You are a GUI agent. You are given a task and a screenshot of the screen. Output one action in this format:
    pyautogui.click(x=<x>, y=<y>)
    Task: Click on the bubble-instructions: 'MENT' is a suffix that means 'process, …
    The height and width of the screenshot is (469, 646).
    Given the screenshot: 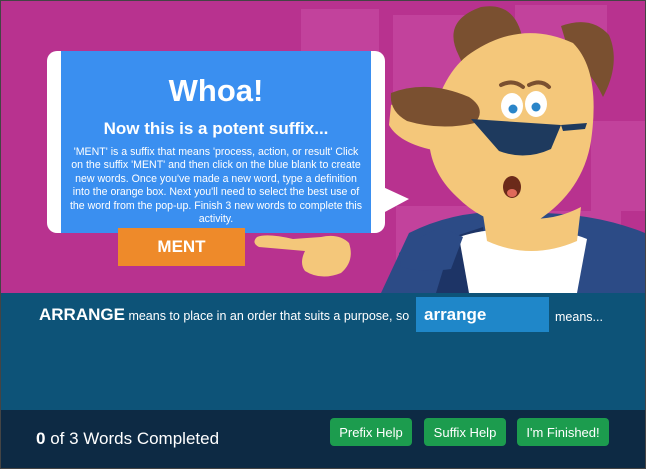 What is the action you would take?
    pyautogui.click(x=216, y=186)
    